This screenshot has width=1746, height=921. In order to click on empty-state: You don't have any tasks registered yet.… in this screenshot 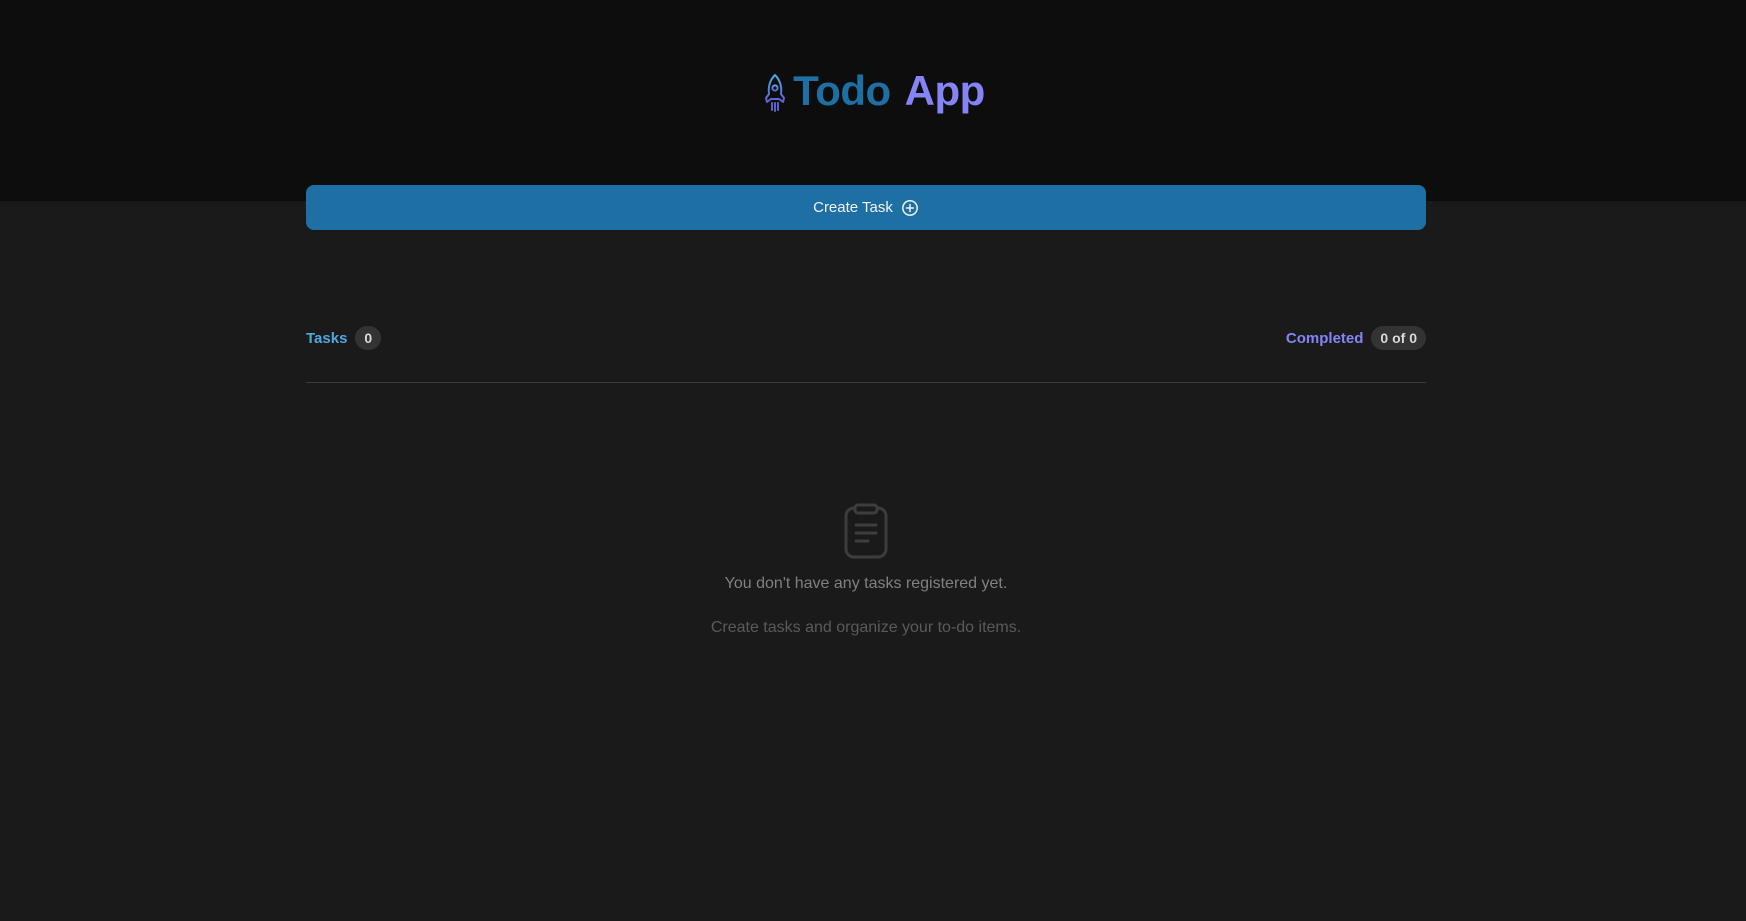, I will do `click(866, 570)`.